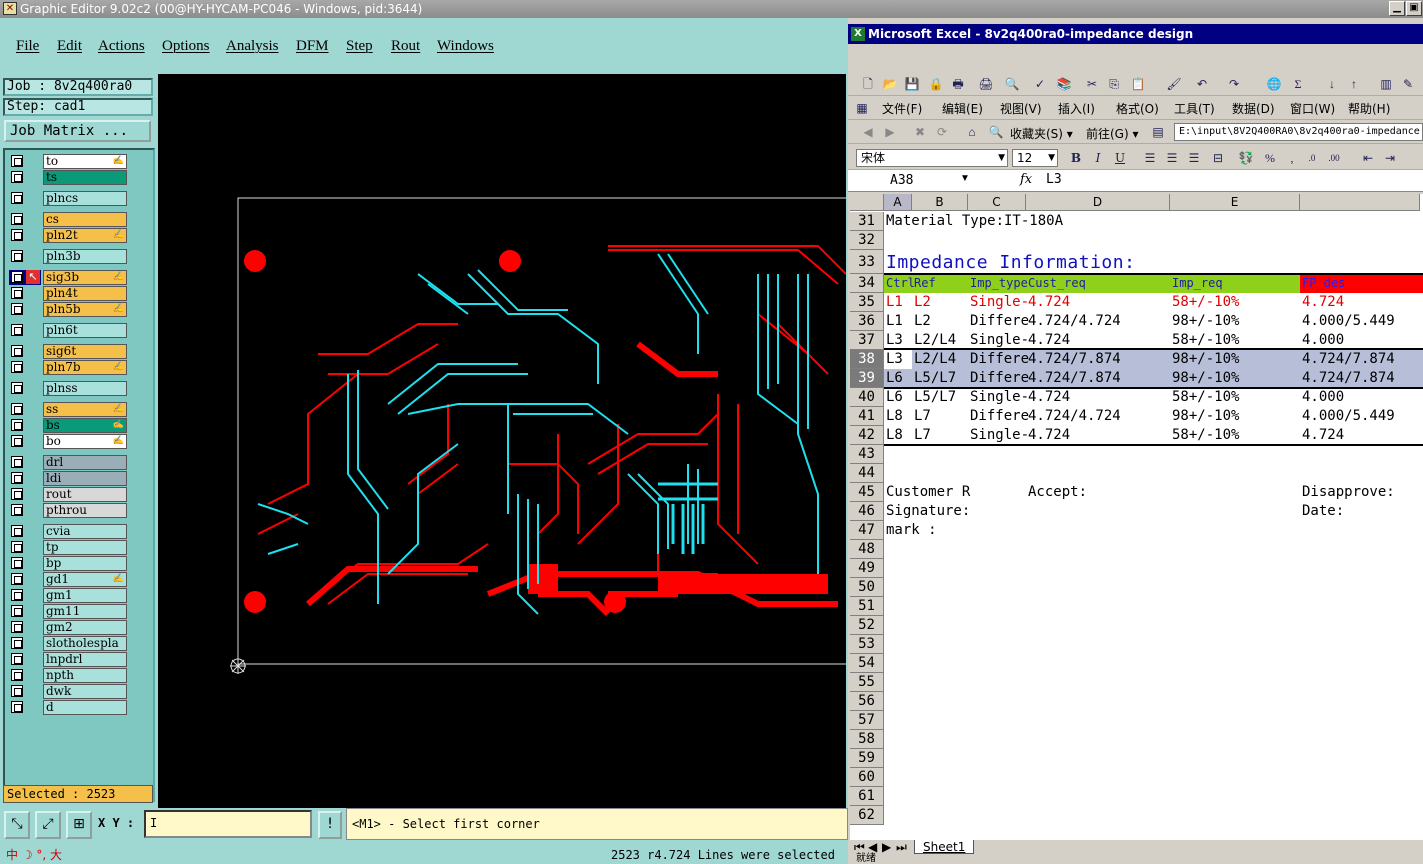  Describe the element at coordinates (867, 302) in the screenshot. I see `row-header: 35` at that location.